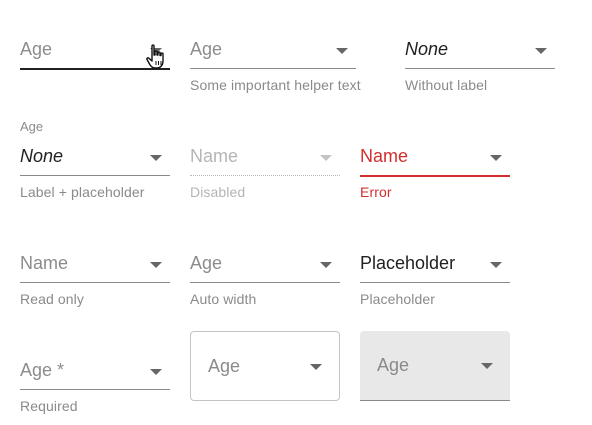 Image resolution: width=592 pixels, height=425 pixels. Describe the element at coordinates (223, 299) in the screenshot. I see `helper-text: Auto width` at that location.